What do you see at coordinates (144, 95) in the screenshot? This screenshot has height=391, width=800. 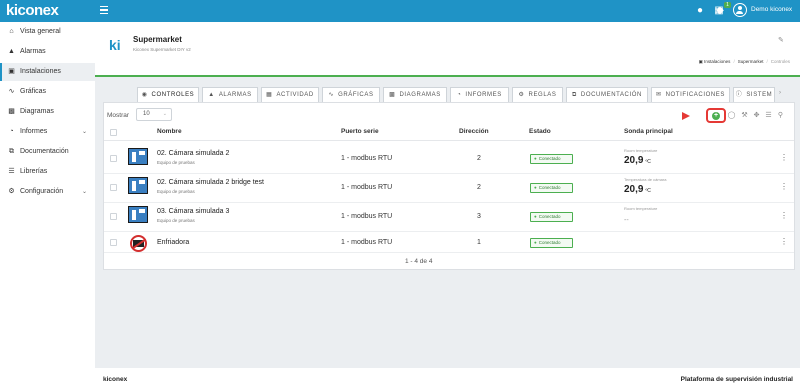 I see `gauge-icon: ◉` at bounding box center [144, 95].